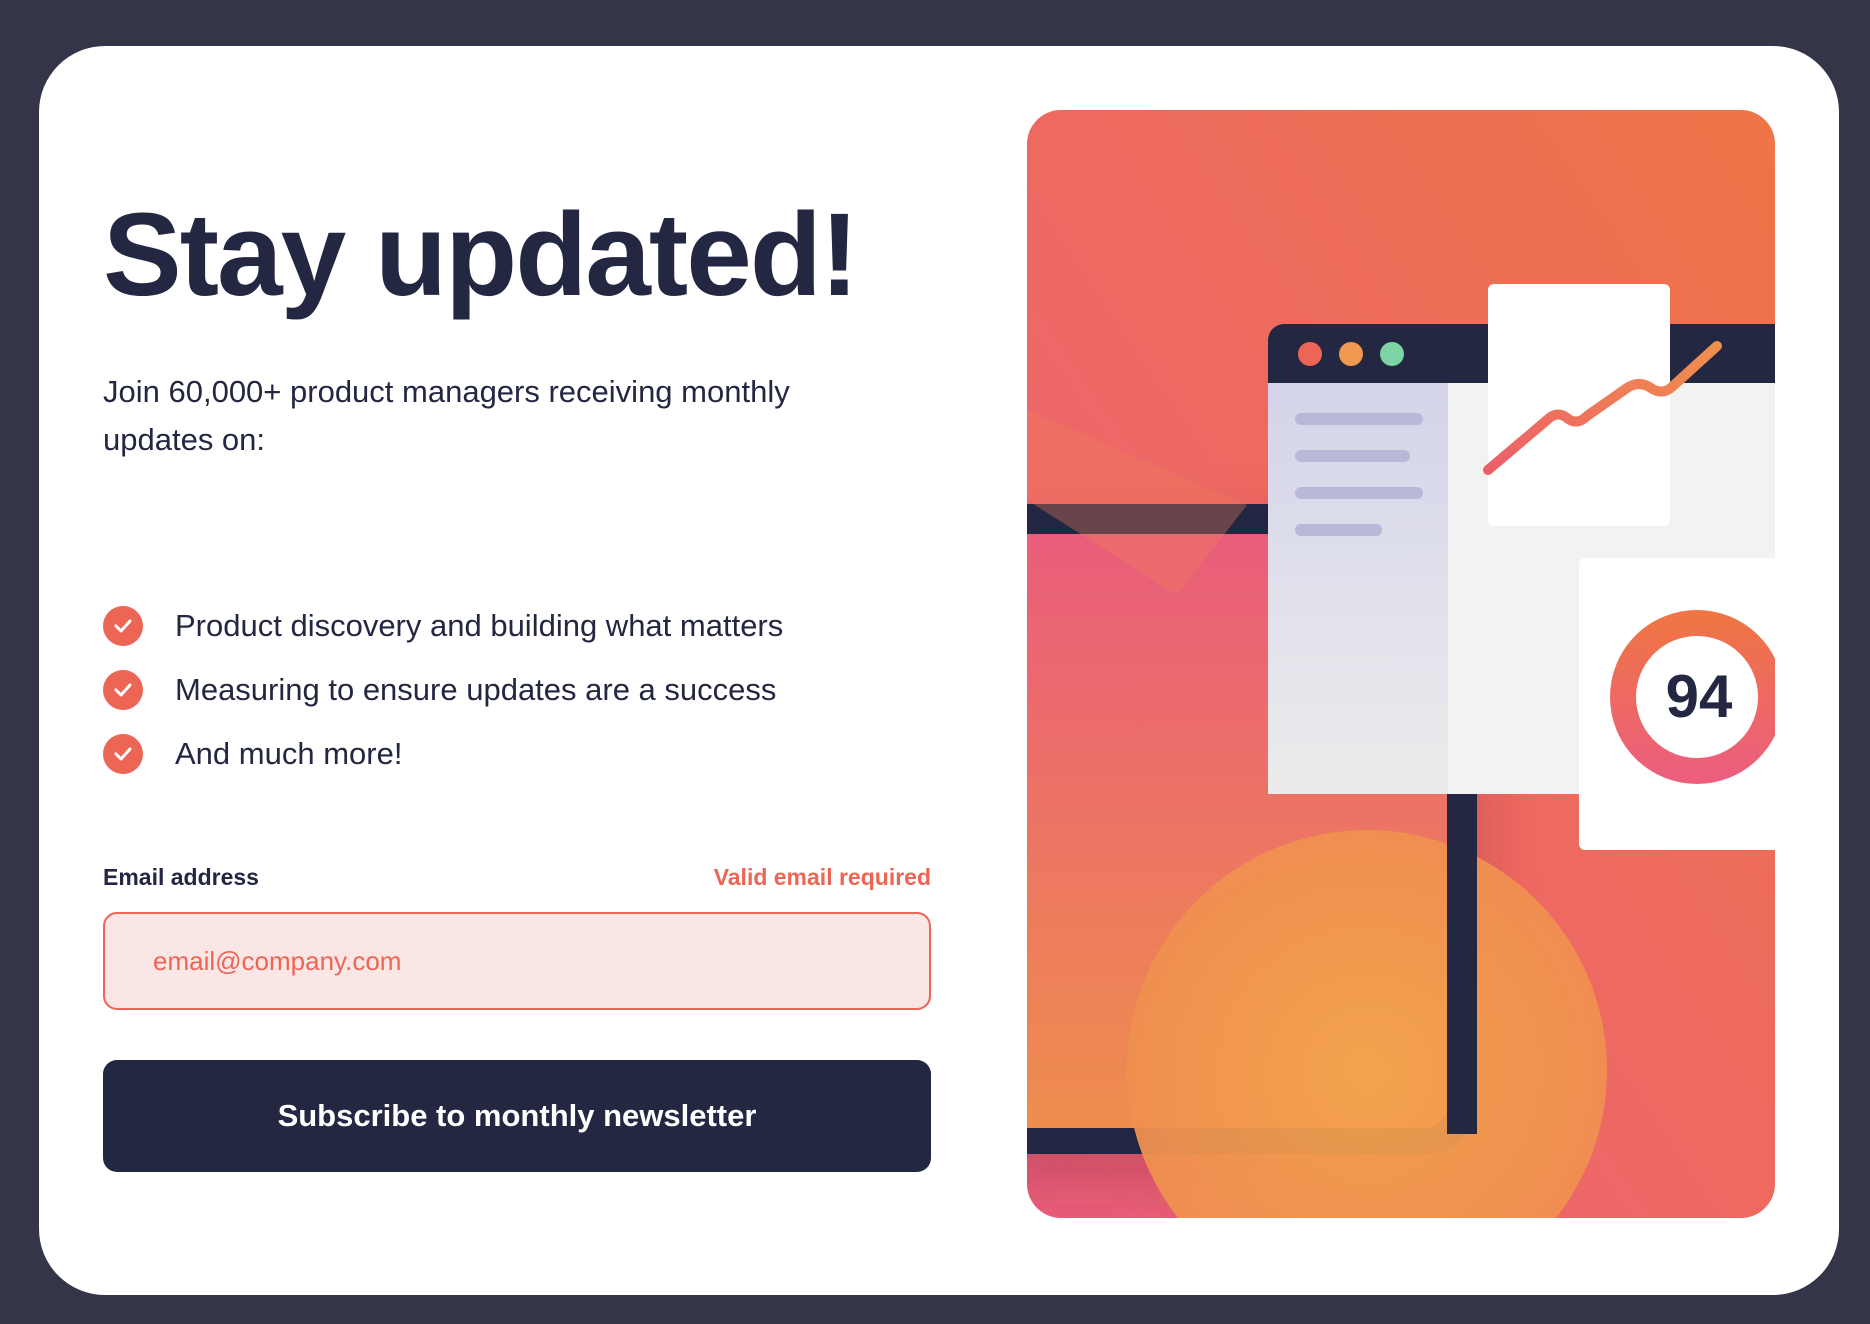  I want to click on list-item: And much more!, so click(443, 754).